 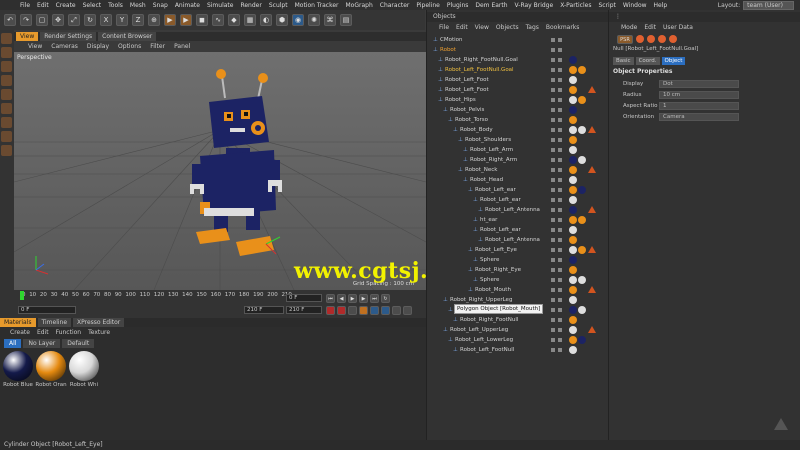 What do you see at coordinates (218, 20) in the screenshot?
I see `spline-icon: ∿` at bounding box center [218, 20].